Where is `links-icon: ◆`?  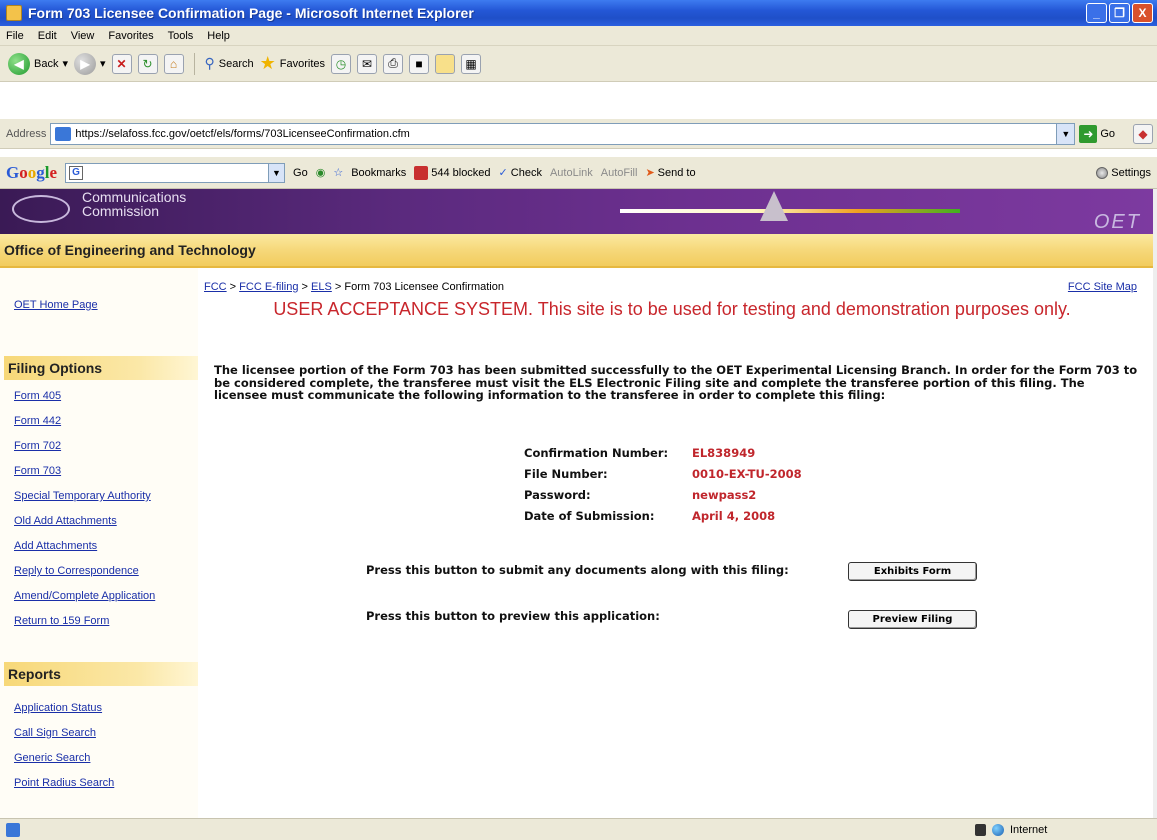
links-icon: ◆ is located at coordinates (1143, 133).